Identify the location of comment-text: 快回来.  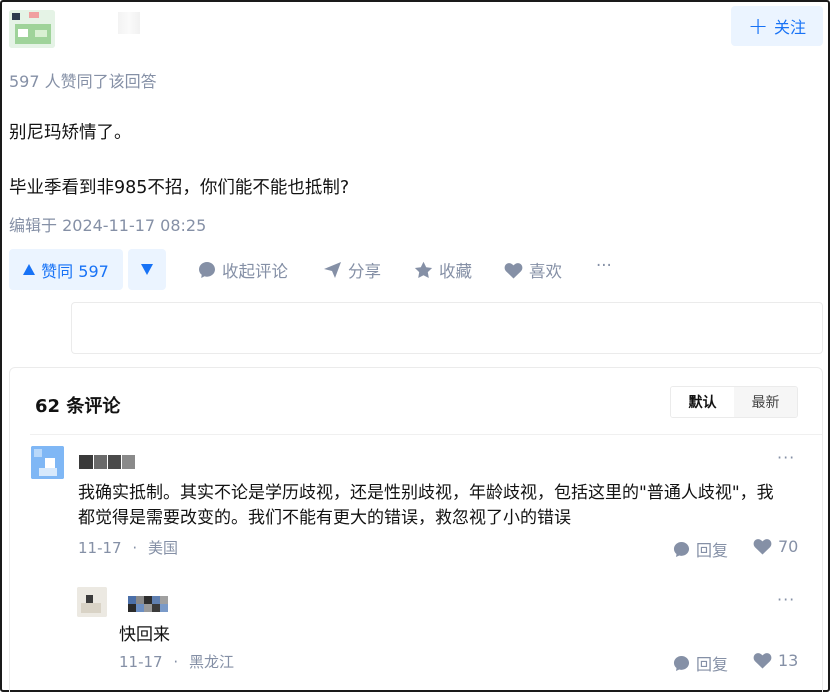
(144, 635).